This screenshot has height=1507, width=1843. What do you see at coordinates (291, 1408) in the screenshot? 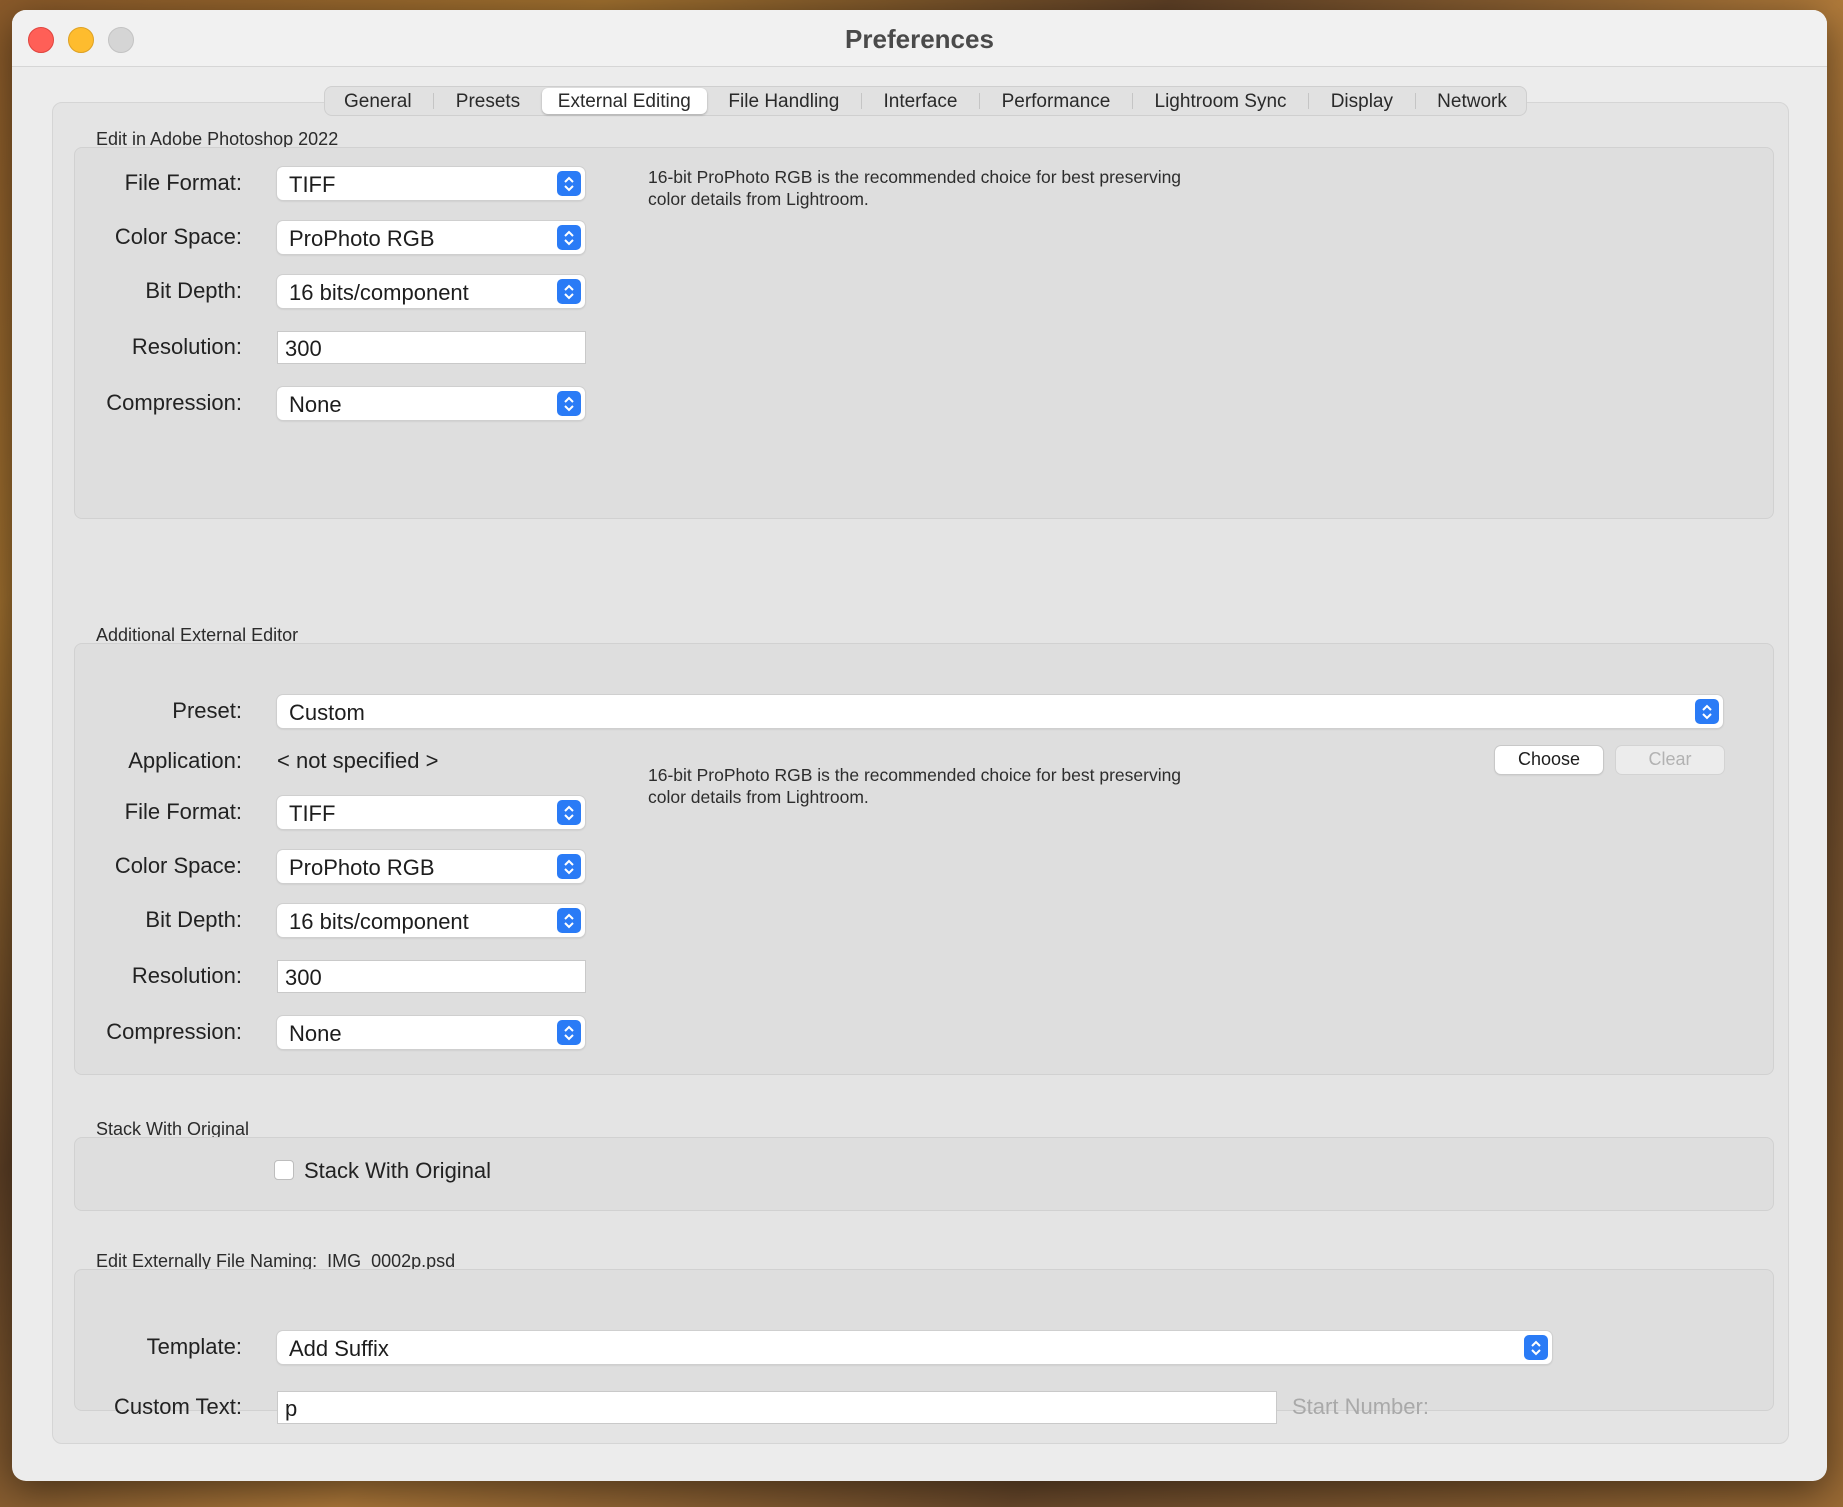
I see `custom-text-value: p` at bounding box center [291, 1408].